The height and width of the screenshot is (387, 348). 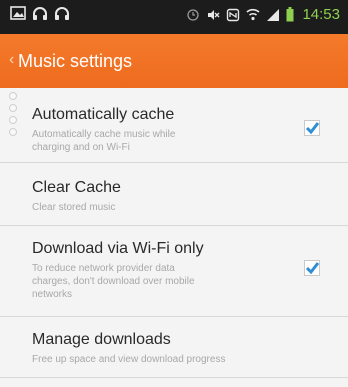 I want to click on setting-title: Automatically cache, so click(x=103, y=114).